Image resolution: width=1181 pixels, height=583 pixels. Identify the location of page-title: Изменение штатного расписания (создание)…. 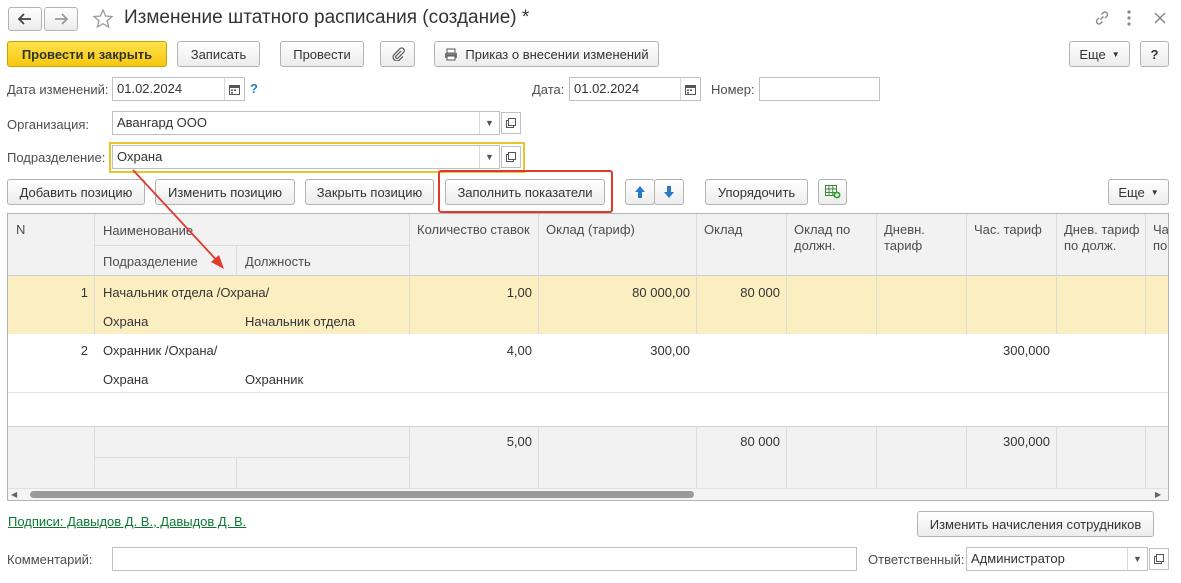
(327, 17).